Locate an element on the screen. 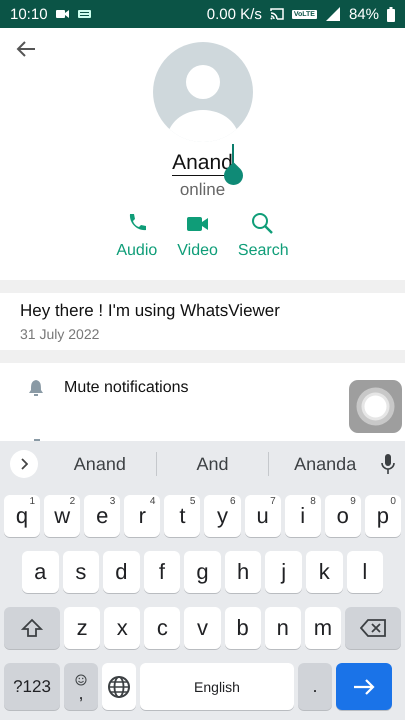 The height and width of the screenshot is (720, 405). symbols-key: ?123 is located at coordinates (32, 686).